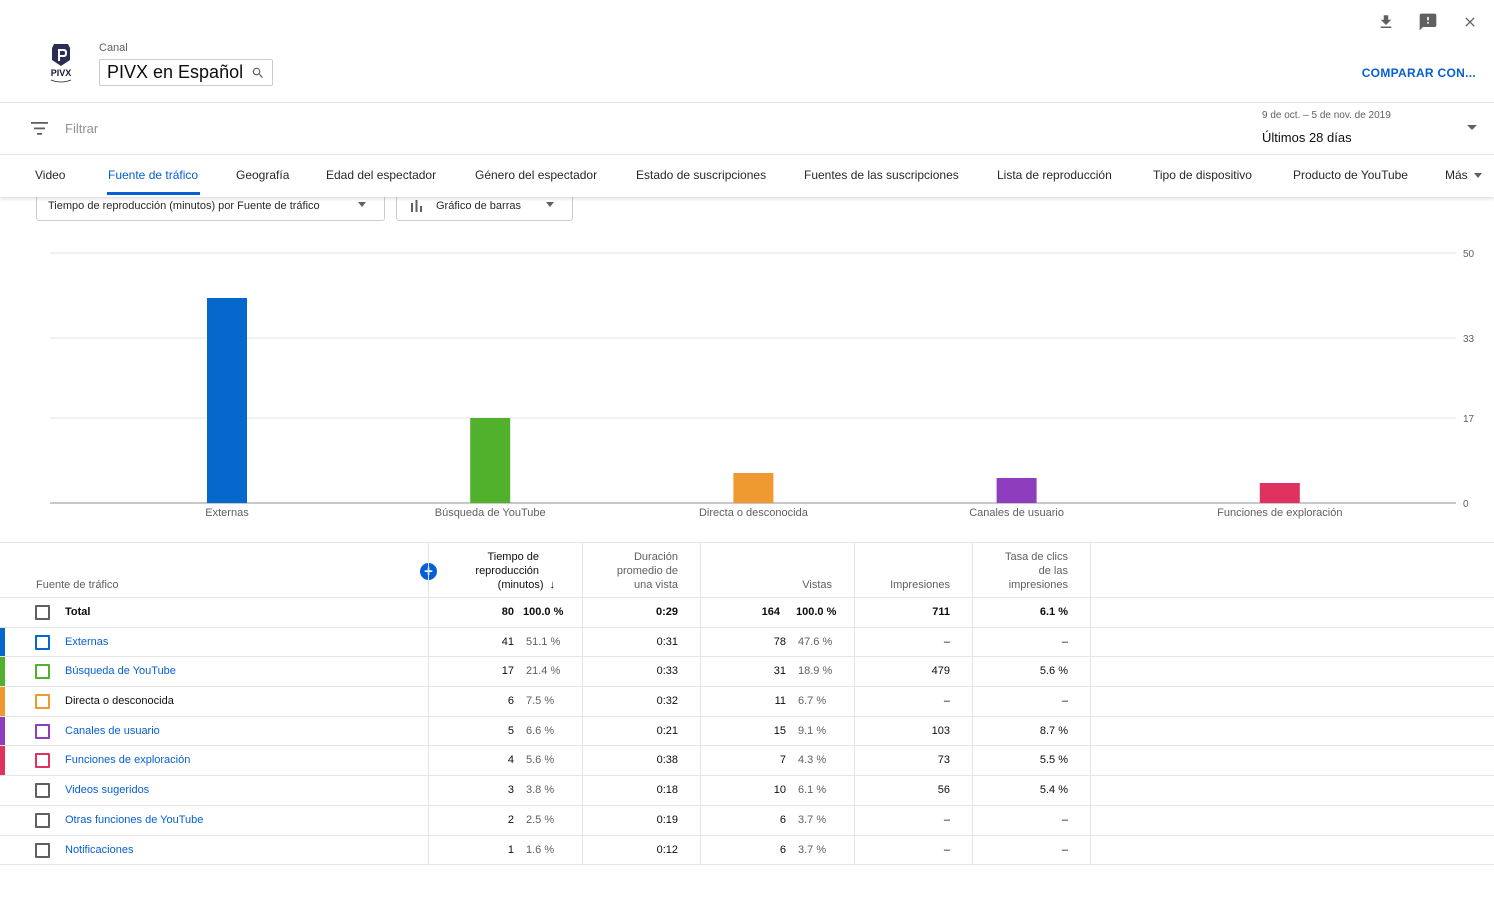 The width and height of the screenshot is (1494, 902). What do you see at coordinates (667, 790) in the screenshot?
I see `avg-duration-value: 0:18` at bounding box center [667, 790].